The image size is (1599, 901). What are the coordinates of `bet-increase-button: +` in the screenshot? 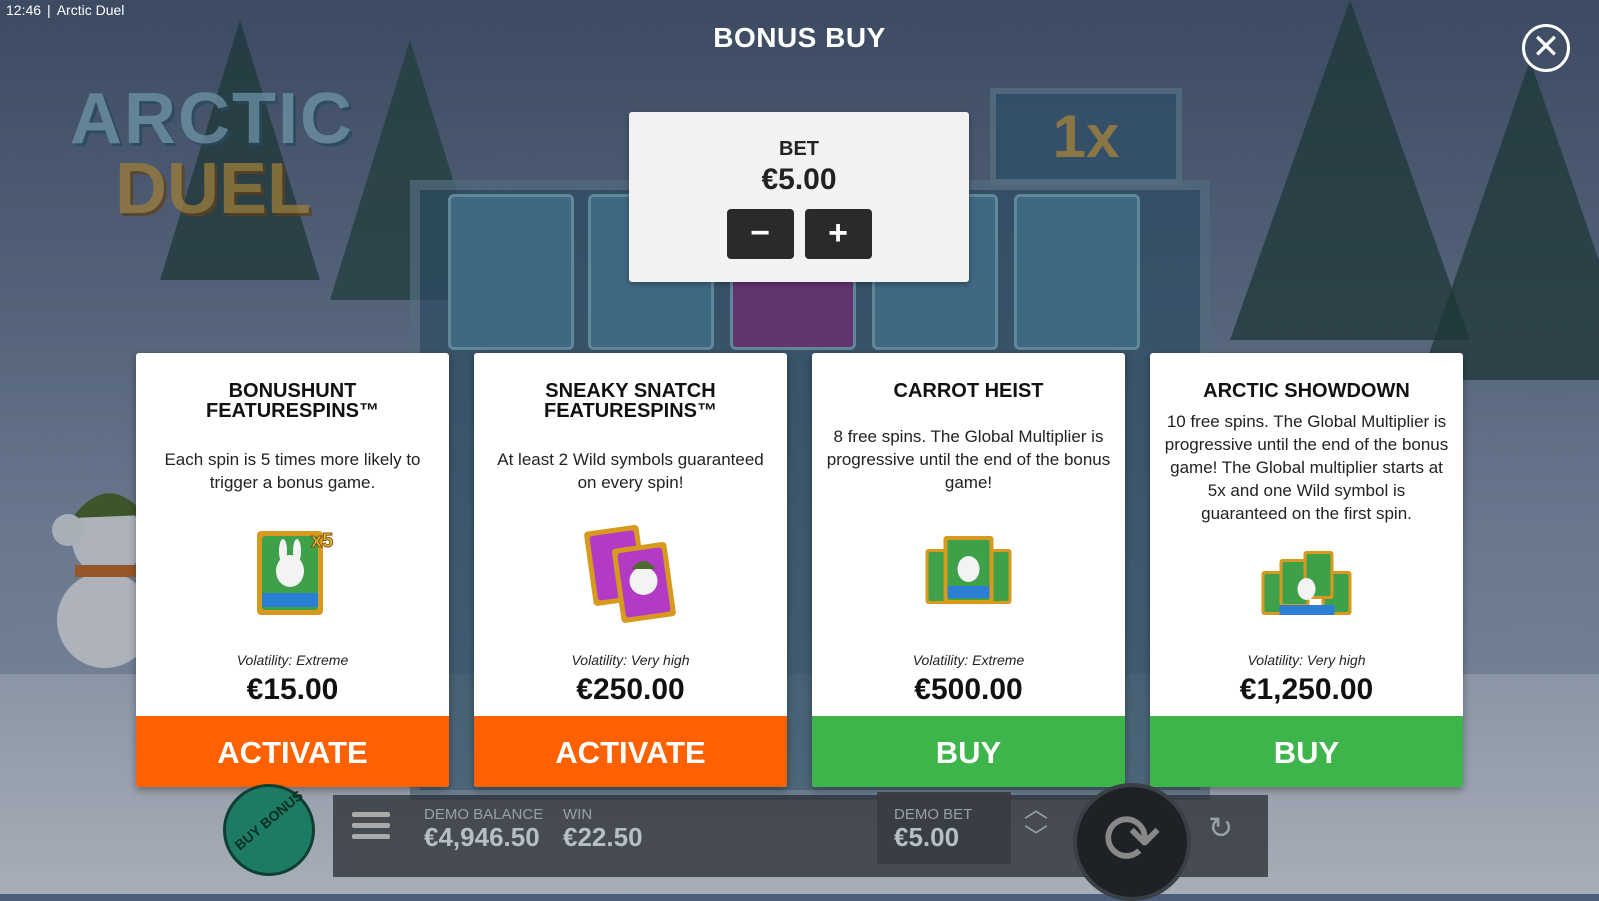 It's located at (838, 234).